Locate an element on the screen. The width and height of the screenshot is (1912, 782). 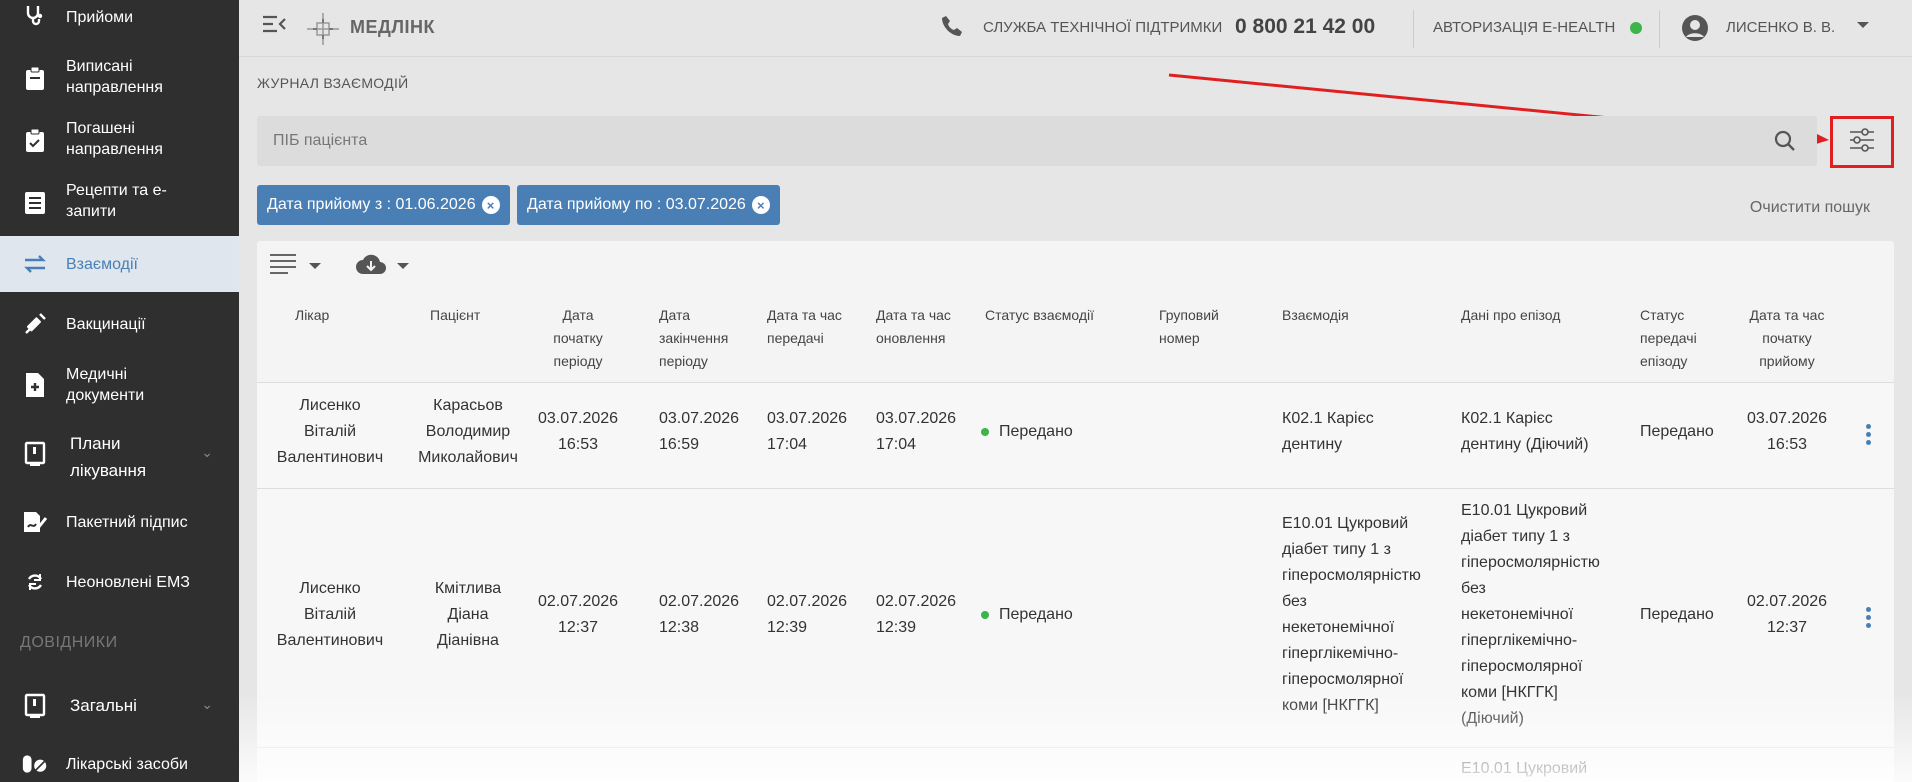
header-episode-status: Статус передачі епізоду is located at coordinates (1680, 338).